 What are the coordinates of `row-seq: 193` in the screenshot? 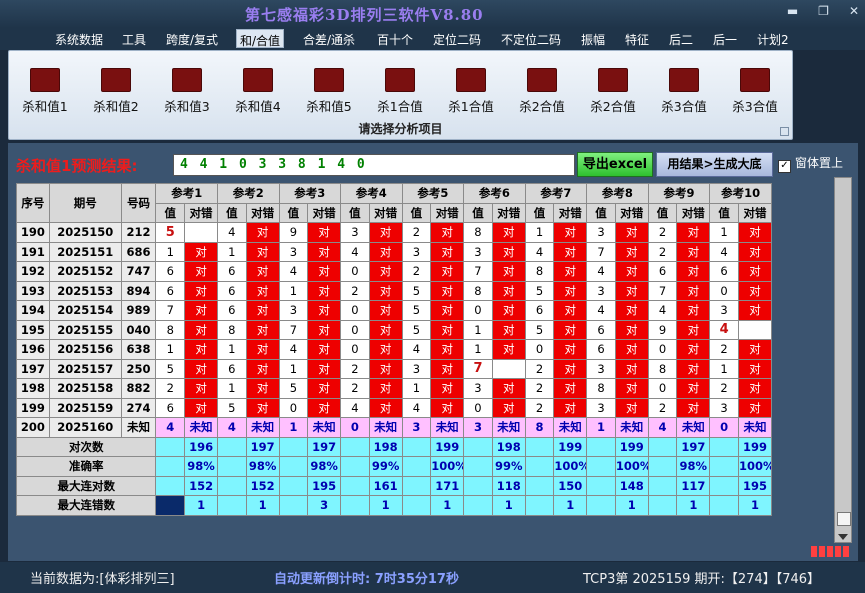 It's located at (33, 290).